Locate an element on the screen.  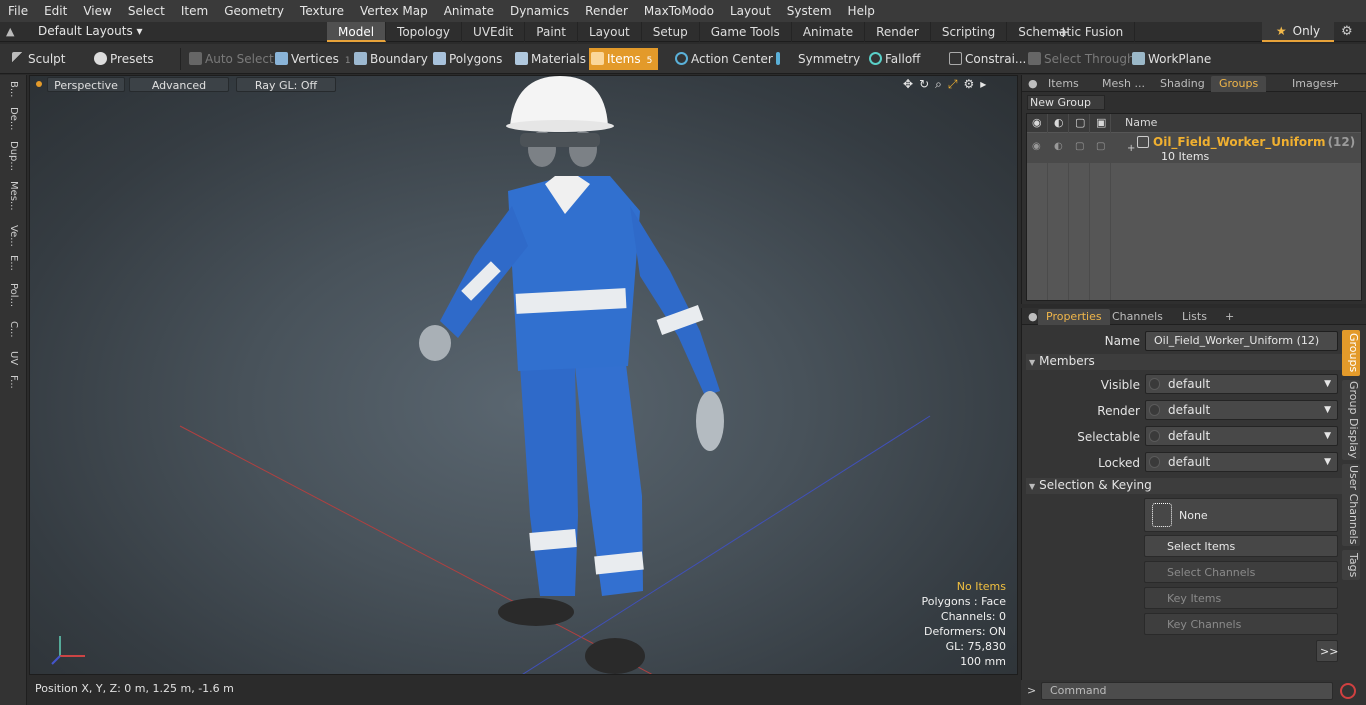
select-items-button: Select Items is located at coordinates (1241, 546).